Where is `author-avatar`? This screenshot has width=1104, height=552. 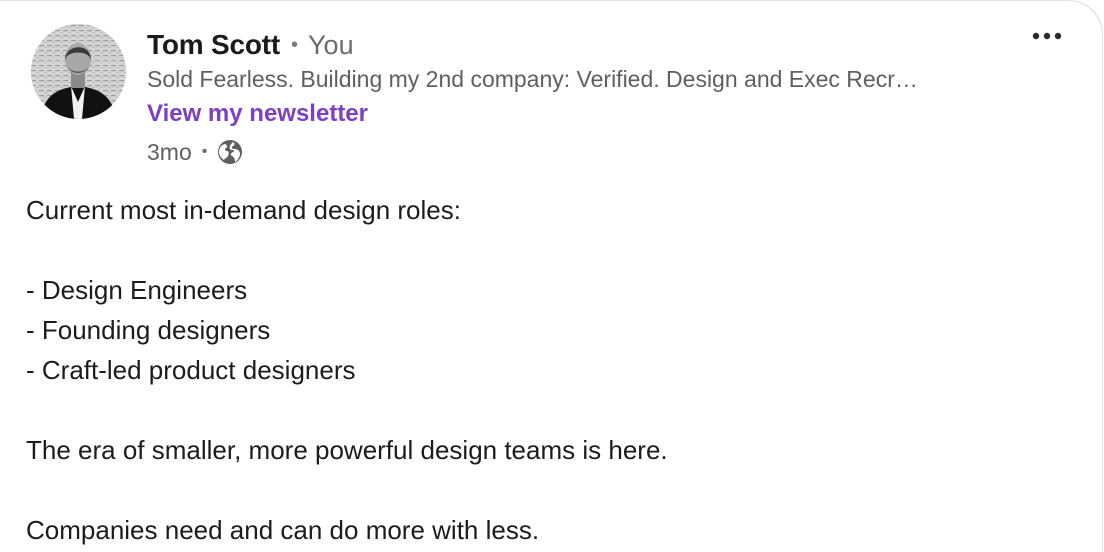 author-avatar is located at coordinates (78, 71).